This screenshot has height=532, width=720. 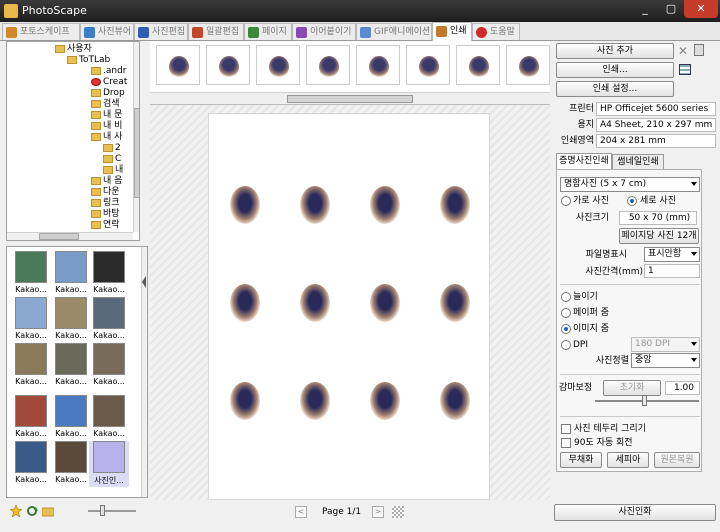 What do you see at coordinates (112, 511) in the screenshot?
I see `zoom-slider-track` at bounding box center [112, 511].